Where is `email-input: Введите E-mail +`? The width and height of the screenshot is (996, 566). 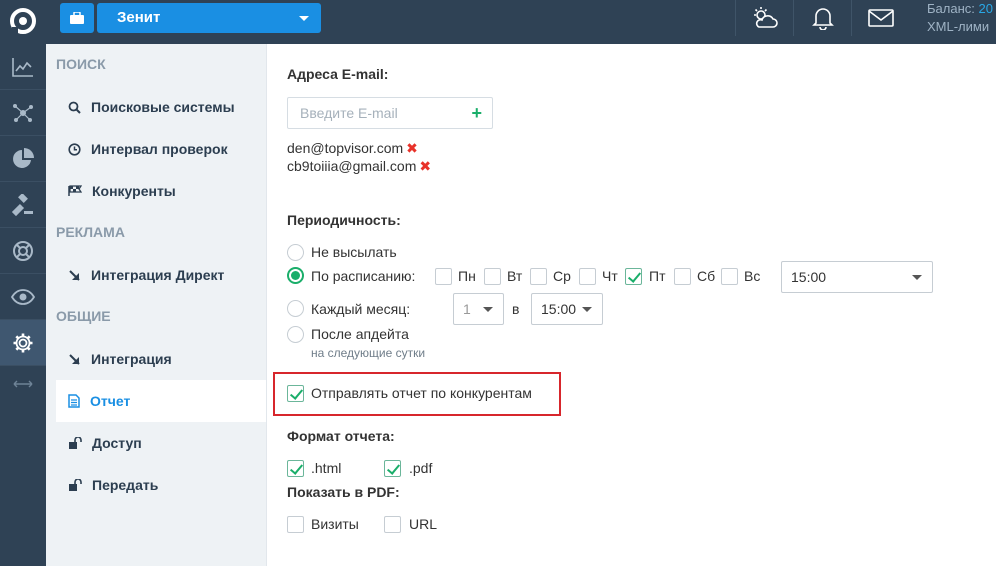 email-input: Введите E-mail + is located at coordinates (390, 113).